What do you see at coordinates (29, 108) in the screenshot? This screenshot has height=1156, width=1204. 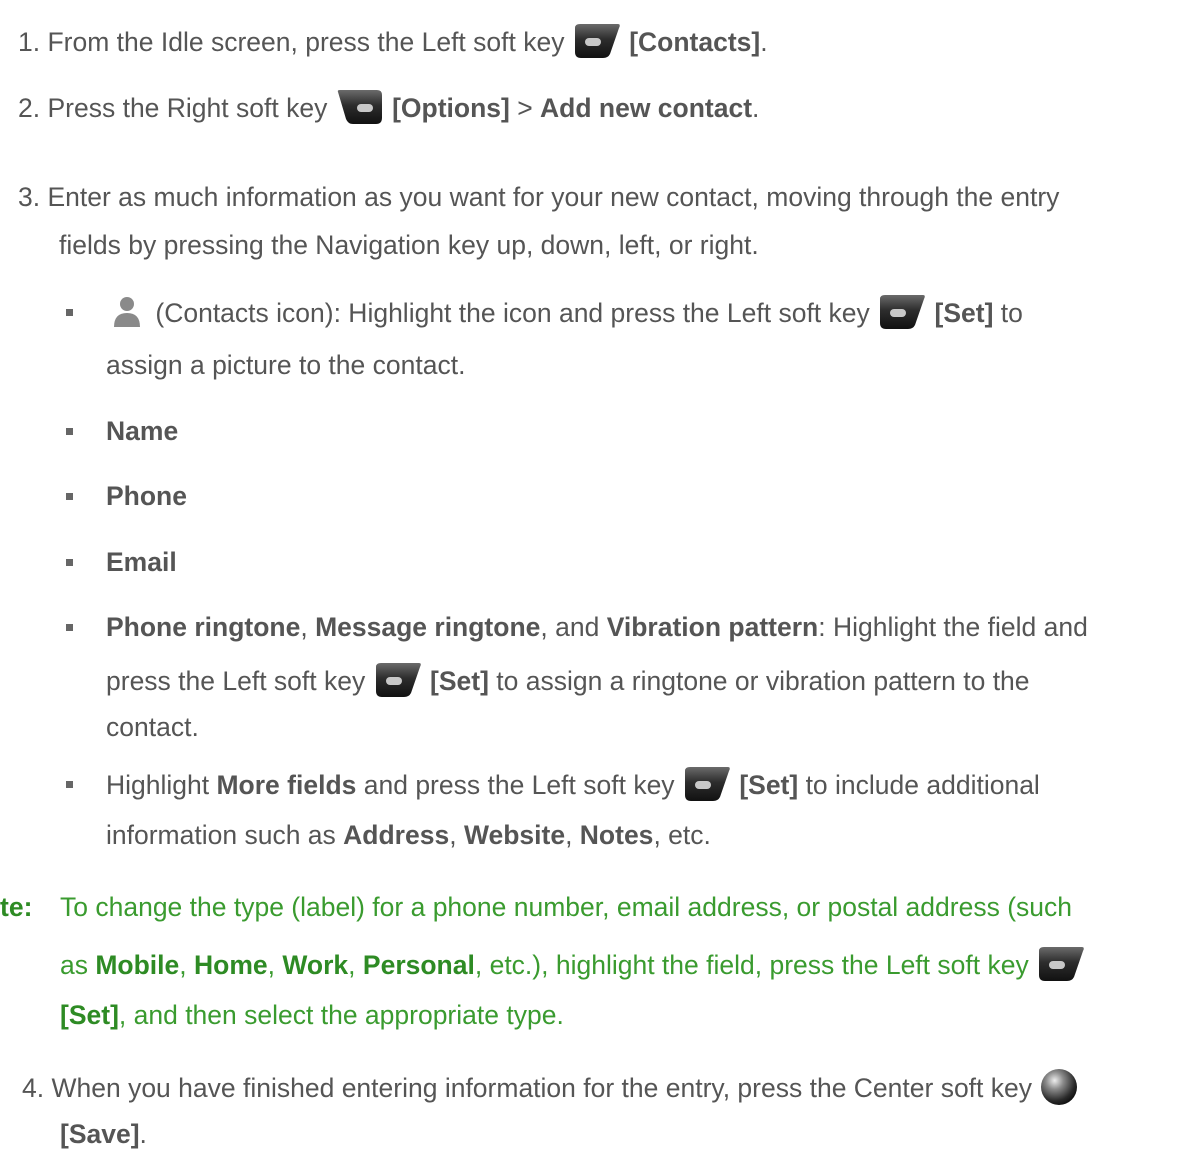 I see `step-number: 2.` at bounding box center [29, 108].